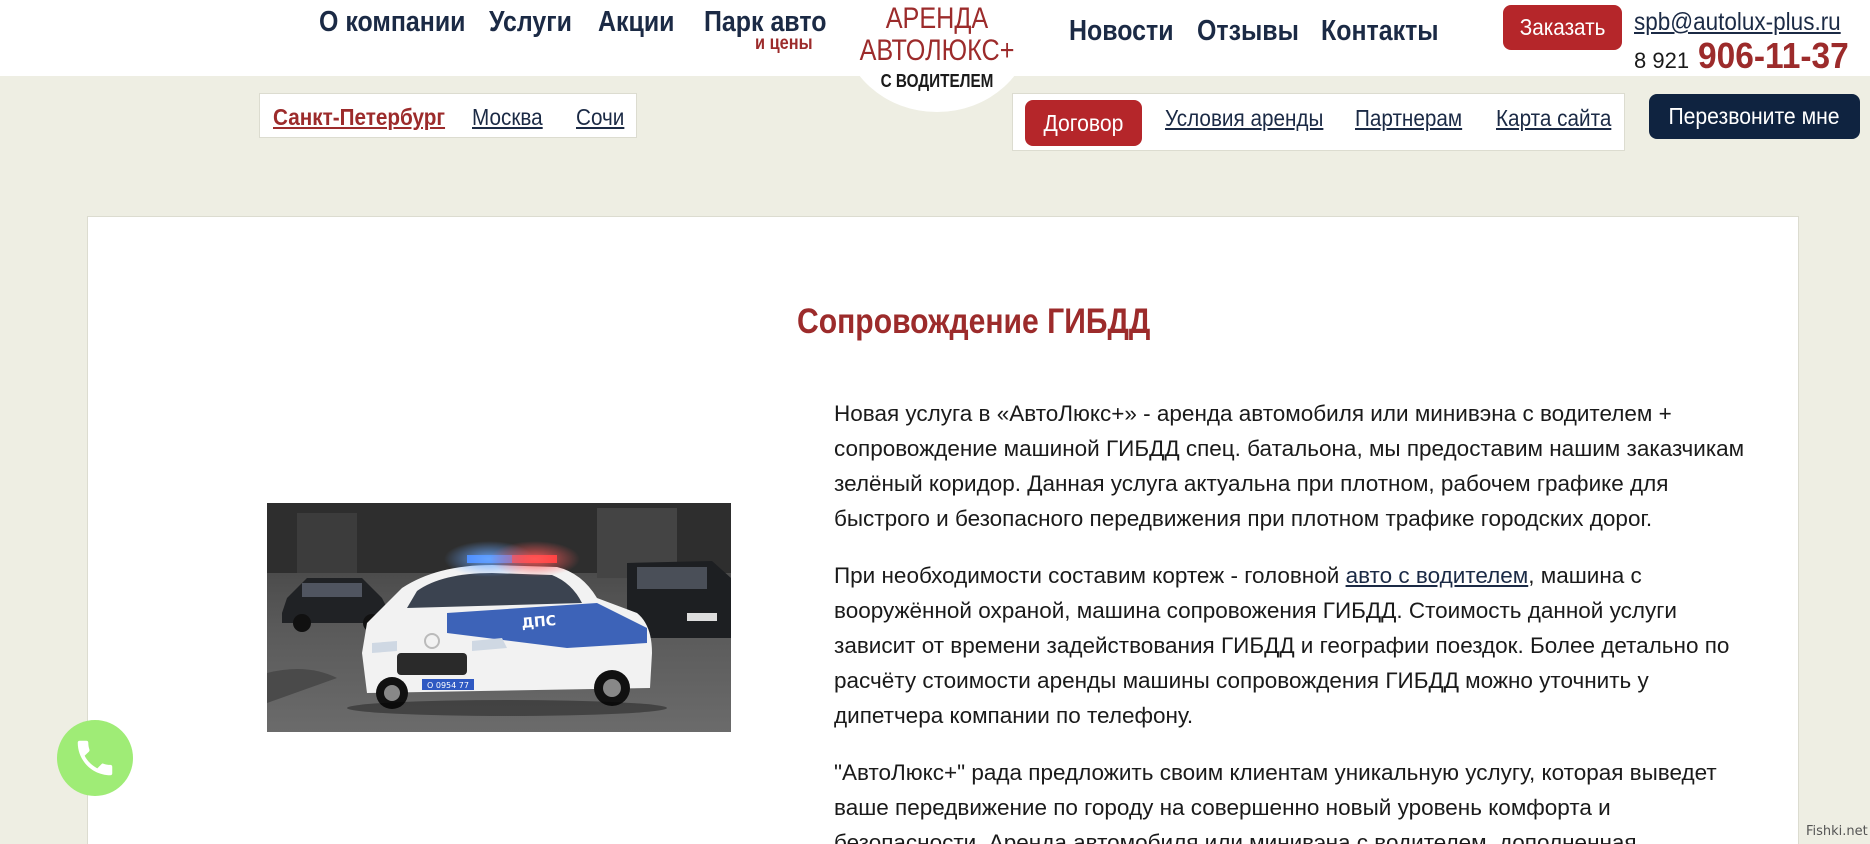 Image resolution: width=1870 pixels, height=844 pixels. What do you see at coordinates (784, 44) in the screenshot?
I see `nav-item-fleet-subtitle: и цены` at bounding box center [784, 44].